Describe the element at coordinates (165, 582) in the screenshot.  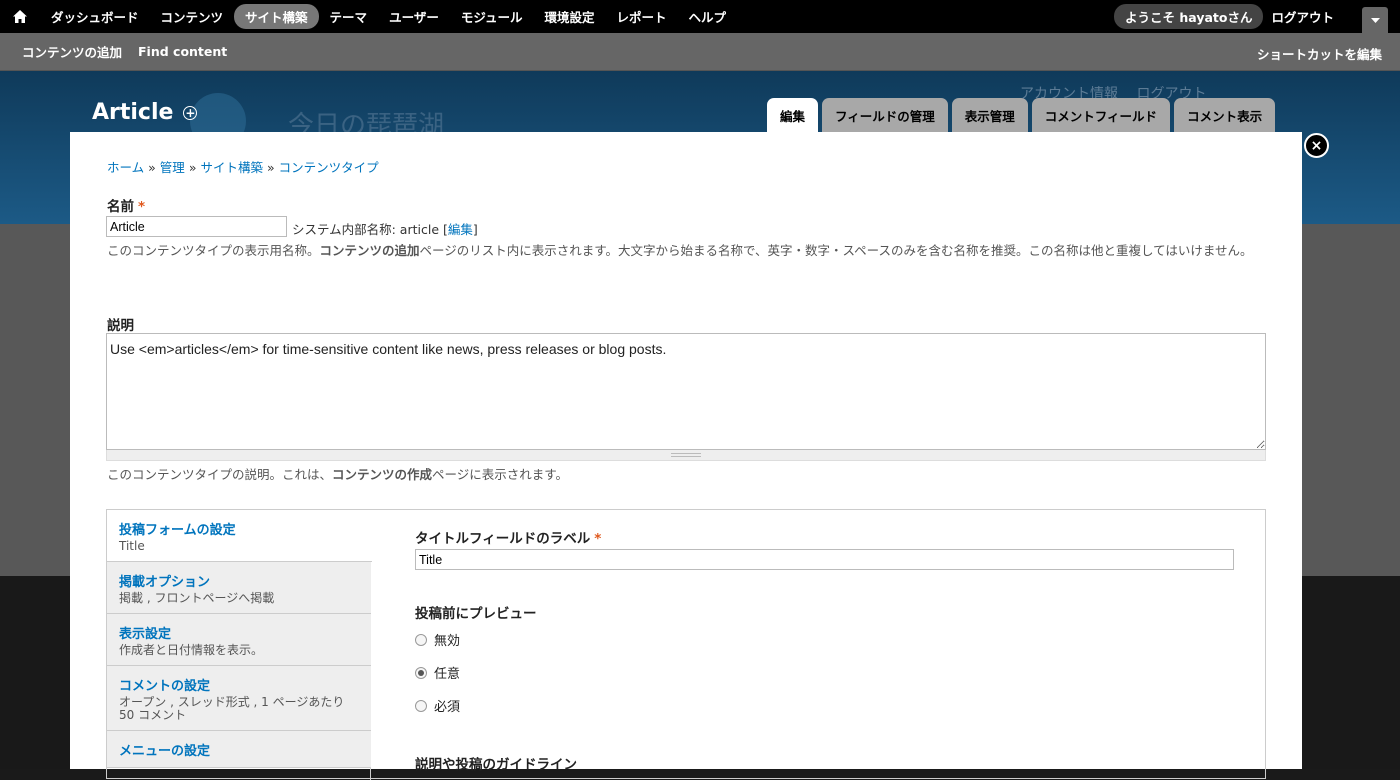
I see `vtab-title: 掲載オプション` at that location.